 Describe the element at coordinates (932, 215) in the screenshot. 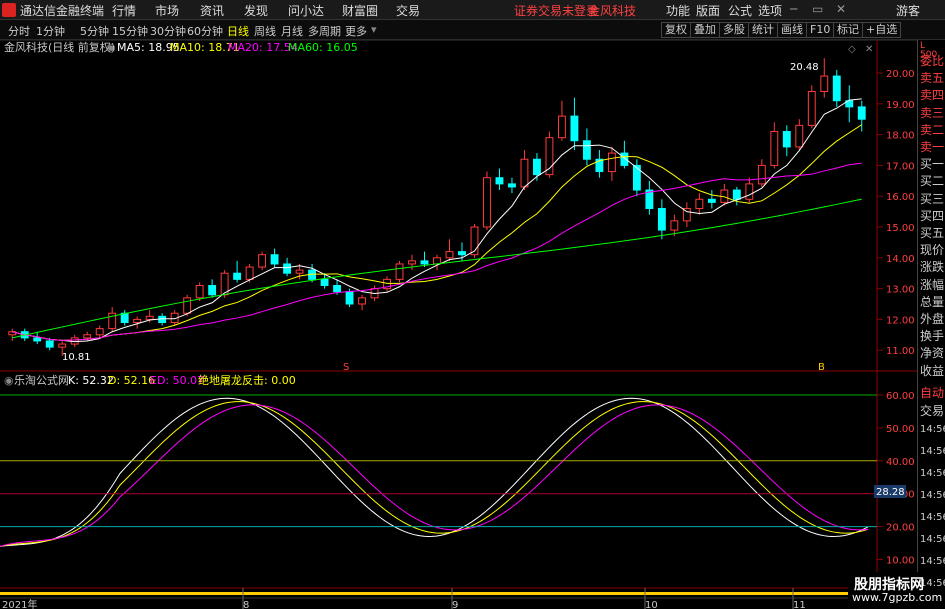

I see `sidebar-item: 买四` at that location.